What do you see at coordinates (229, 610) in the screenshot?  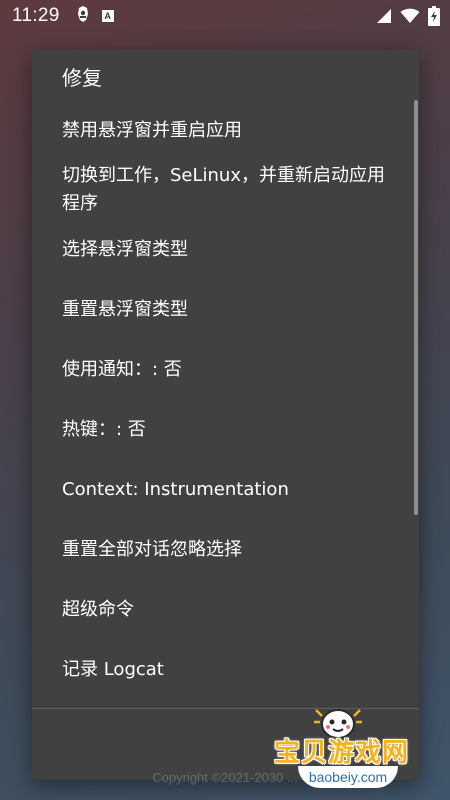 I see `menu-item-super-command: 超级命令` at bounding box center [229, 610].